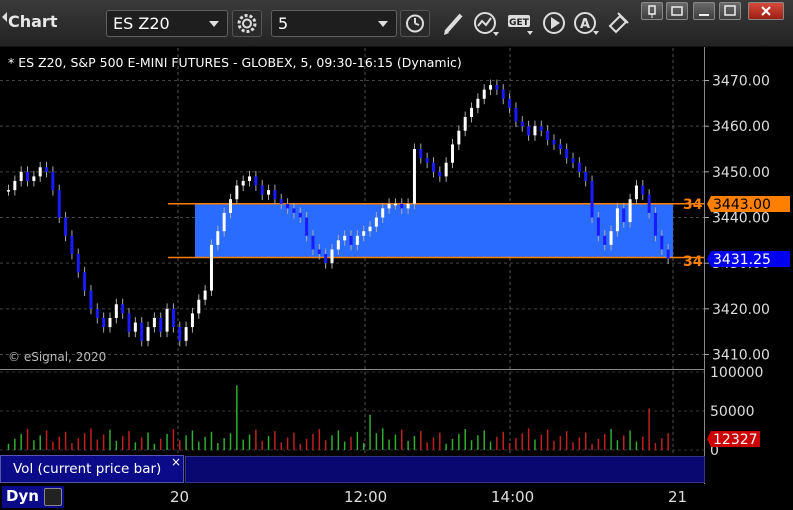 The height and width of the screenshot is (510, 793). I want to click on draw-button, so click(454, 23).